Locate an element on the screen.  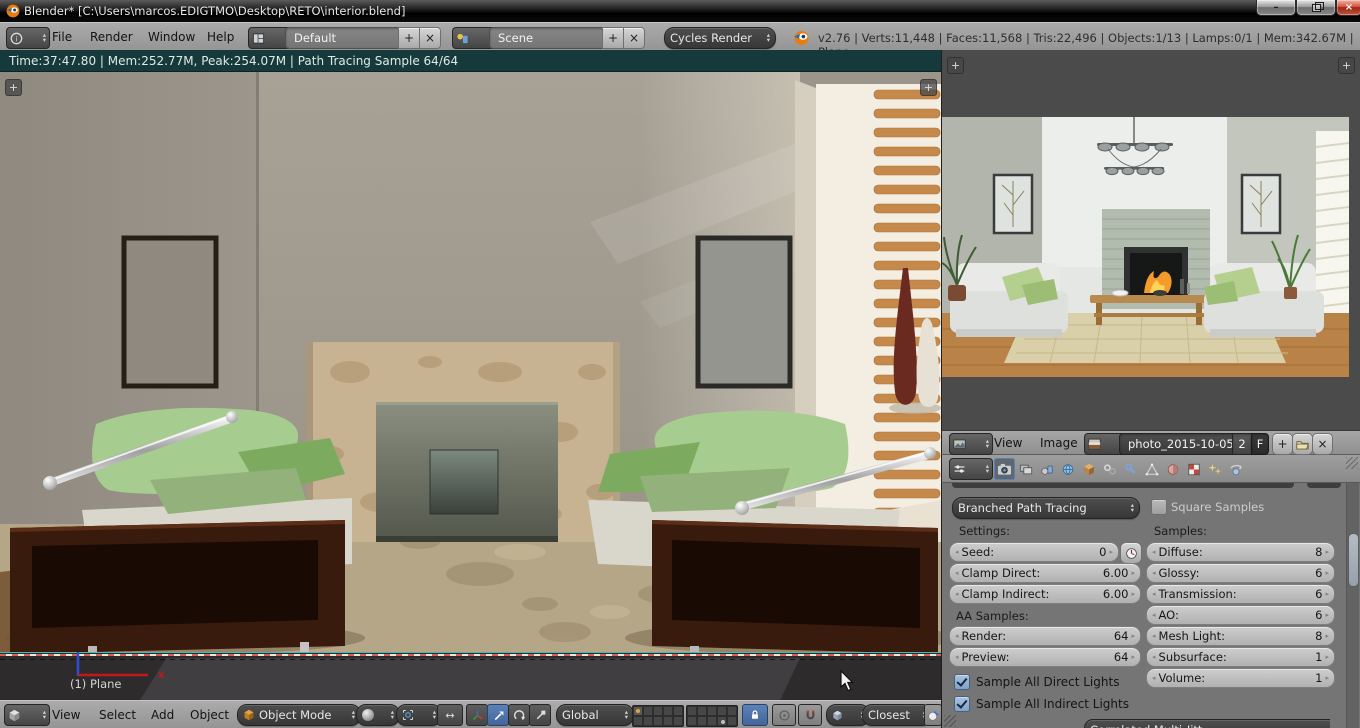
manipulator-axis-button is located at coordinates (477, 715).